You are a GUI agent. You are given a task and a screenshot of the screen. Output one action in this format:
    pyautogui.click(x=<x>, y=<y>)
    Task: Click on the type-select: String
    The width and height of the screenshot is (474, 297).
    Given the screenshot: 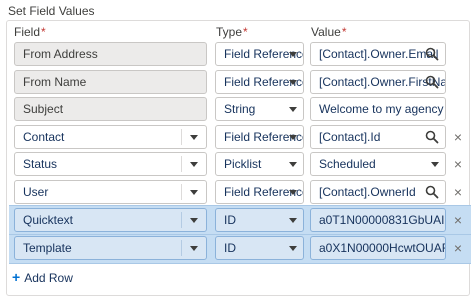 What is the action you would take?
    pyautogui.click(x=259, y=109)
    